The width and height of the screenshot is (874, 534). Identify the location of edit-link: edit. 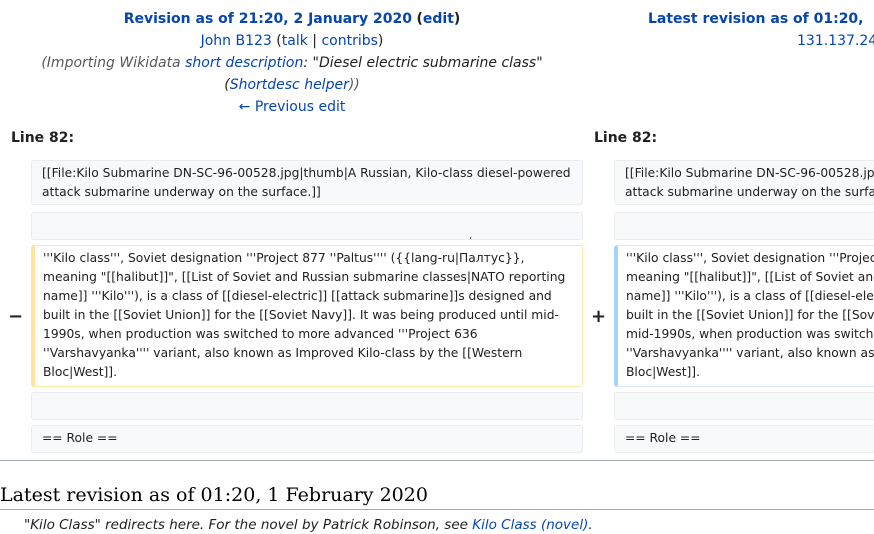
(438, 19).